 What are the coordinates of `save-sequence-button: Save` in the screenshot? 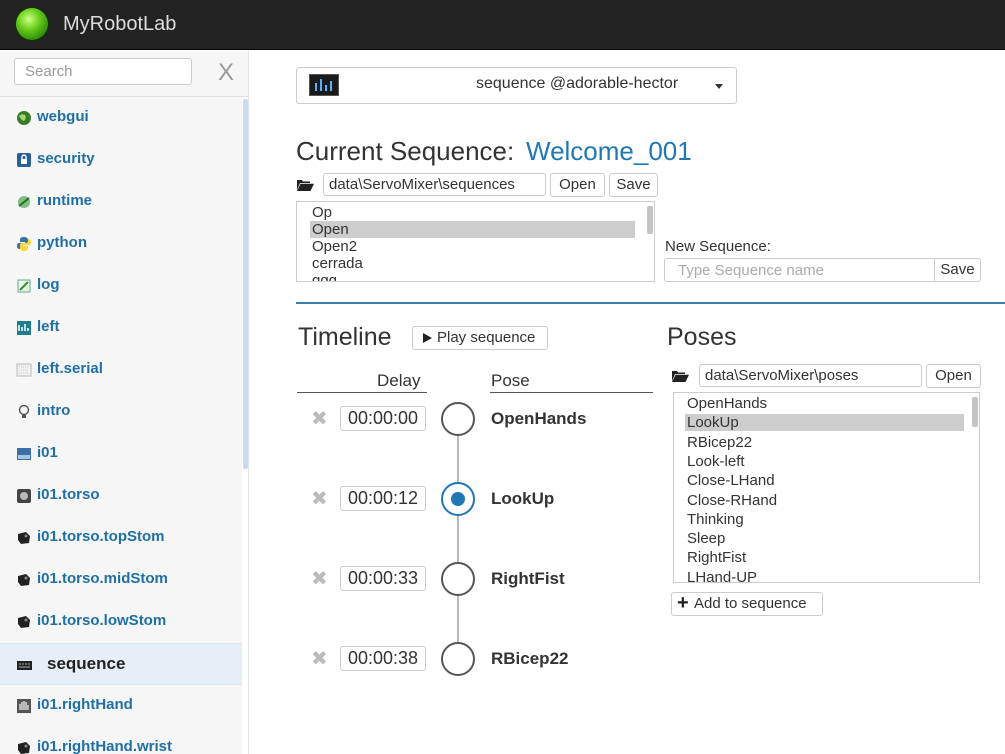 It's located at (633, 185).